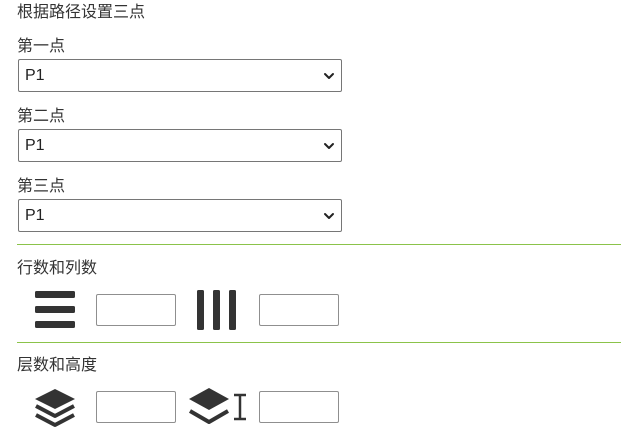  I want to click on third-point-select: P1, so click(180, 215).